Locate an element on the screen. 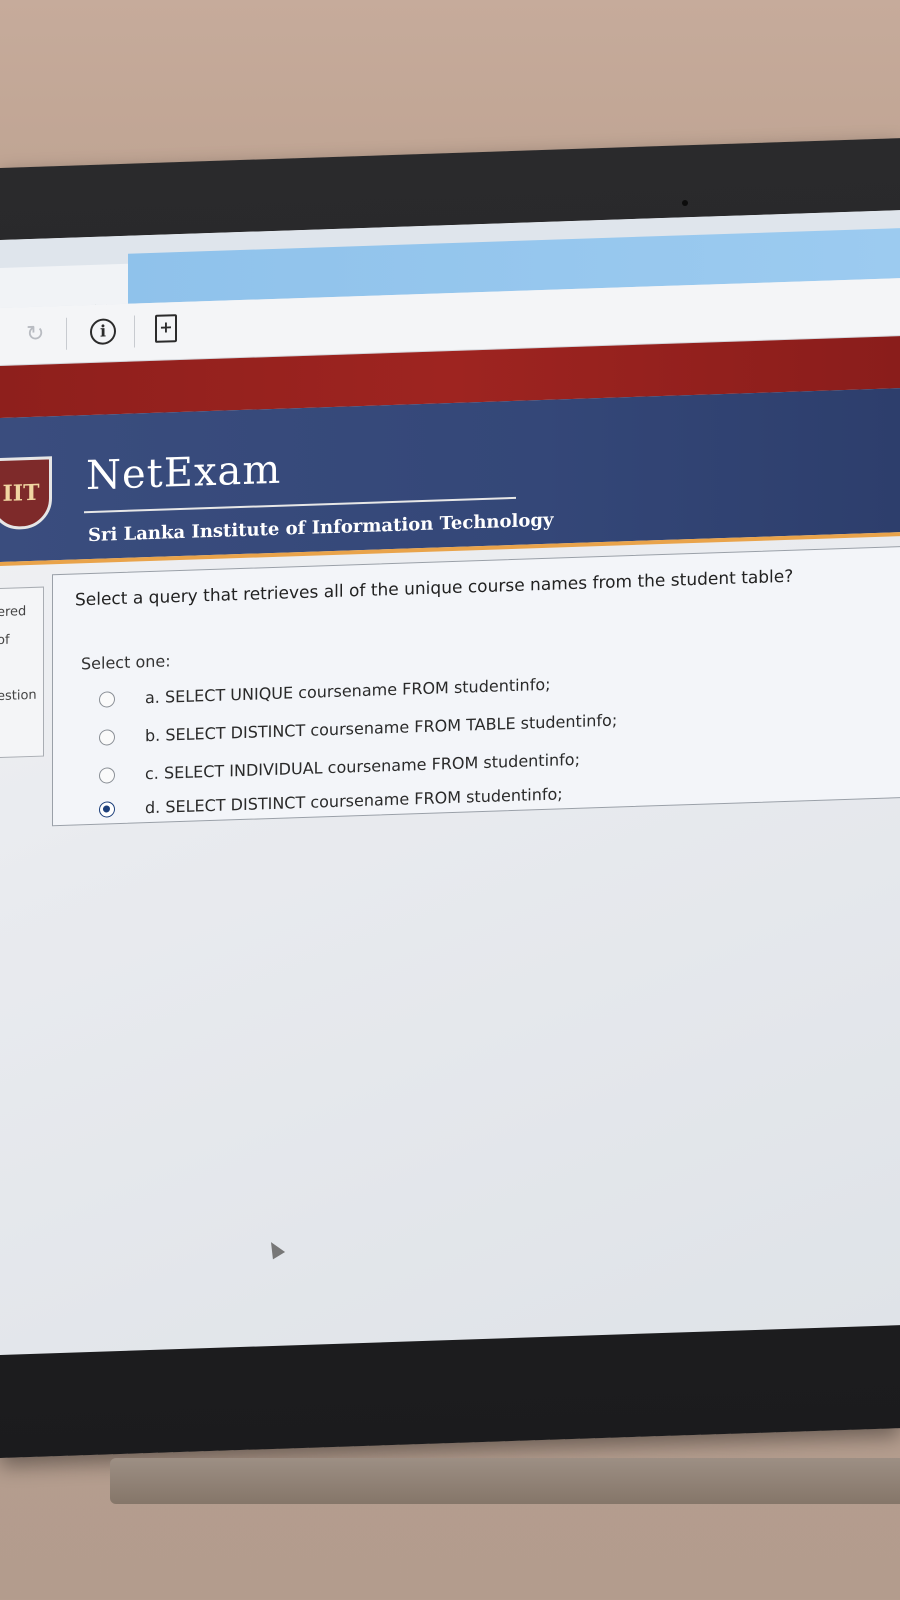  radio-button-selected is located at coordinates (107, 809).